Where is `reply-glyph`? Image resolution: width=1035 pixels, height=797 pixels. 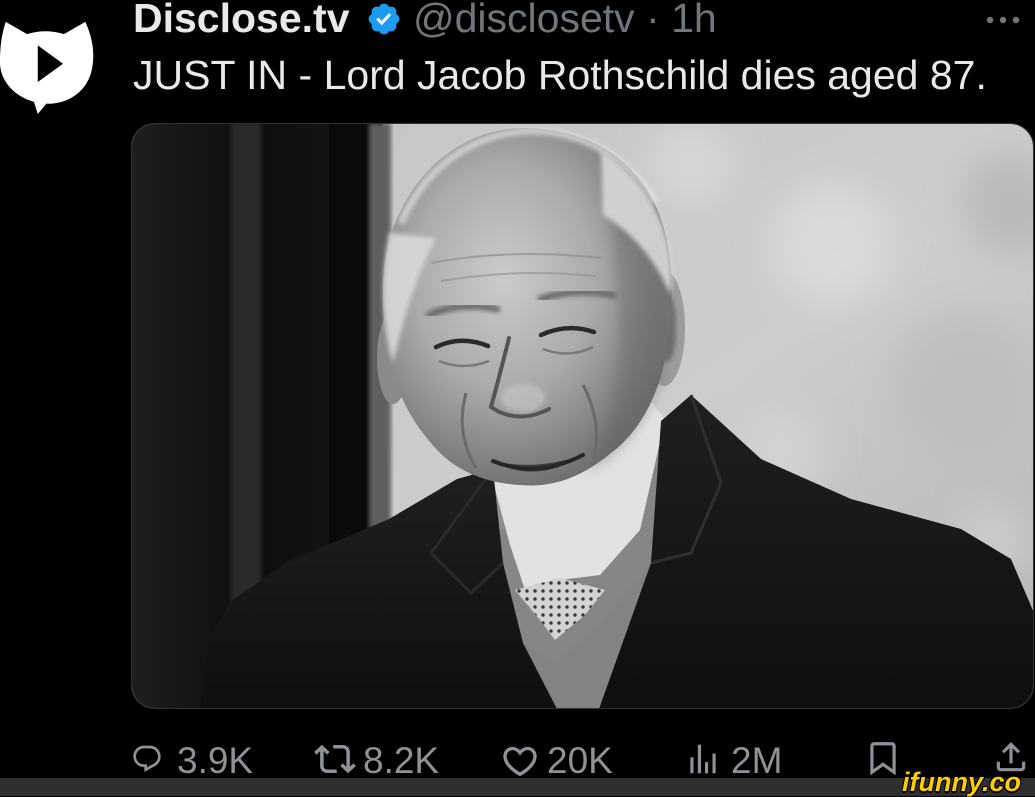 reply-glyph is located at coordinates (147, 759).